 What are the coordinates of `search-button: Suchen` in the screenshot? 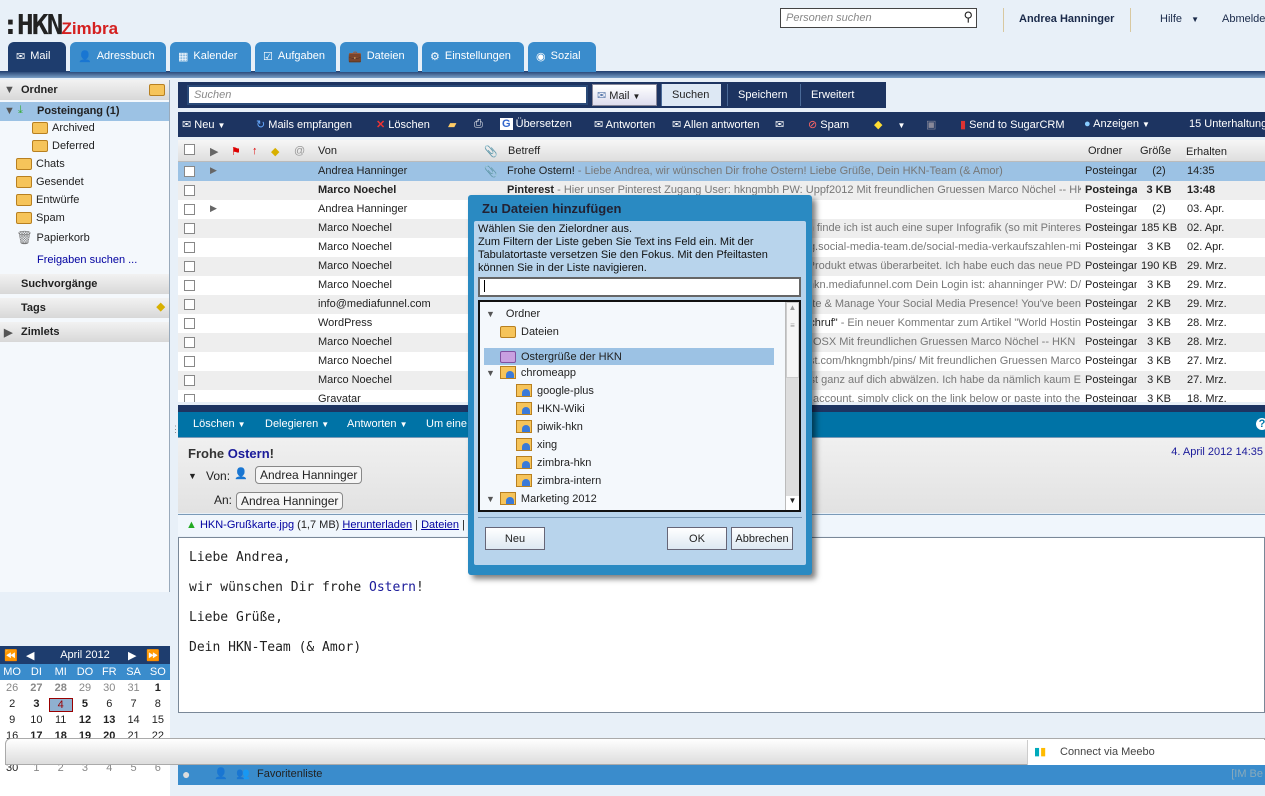 It's located at (691, 95).